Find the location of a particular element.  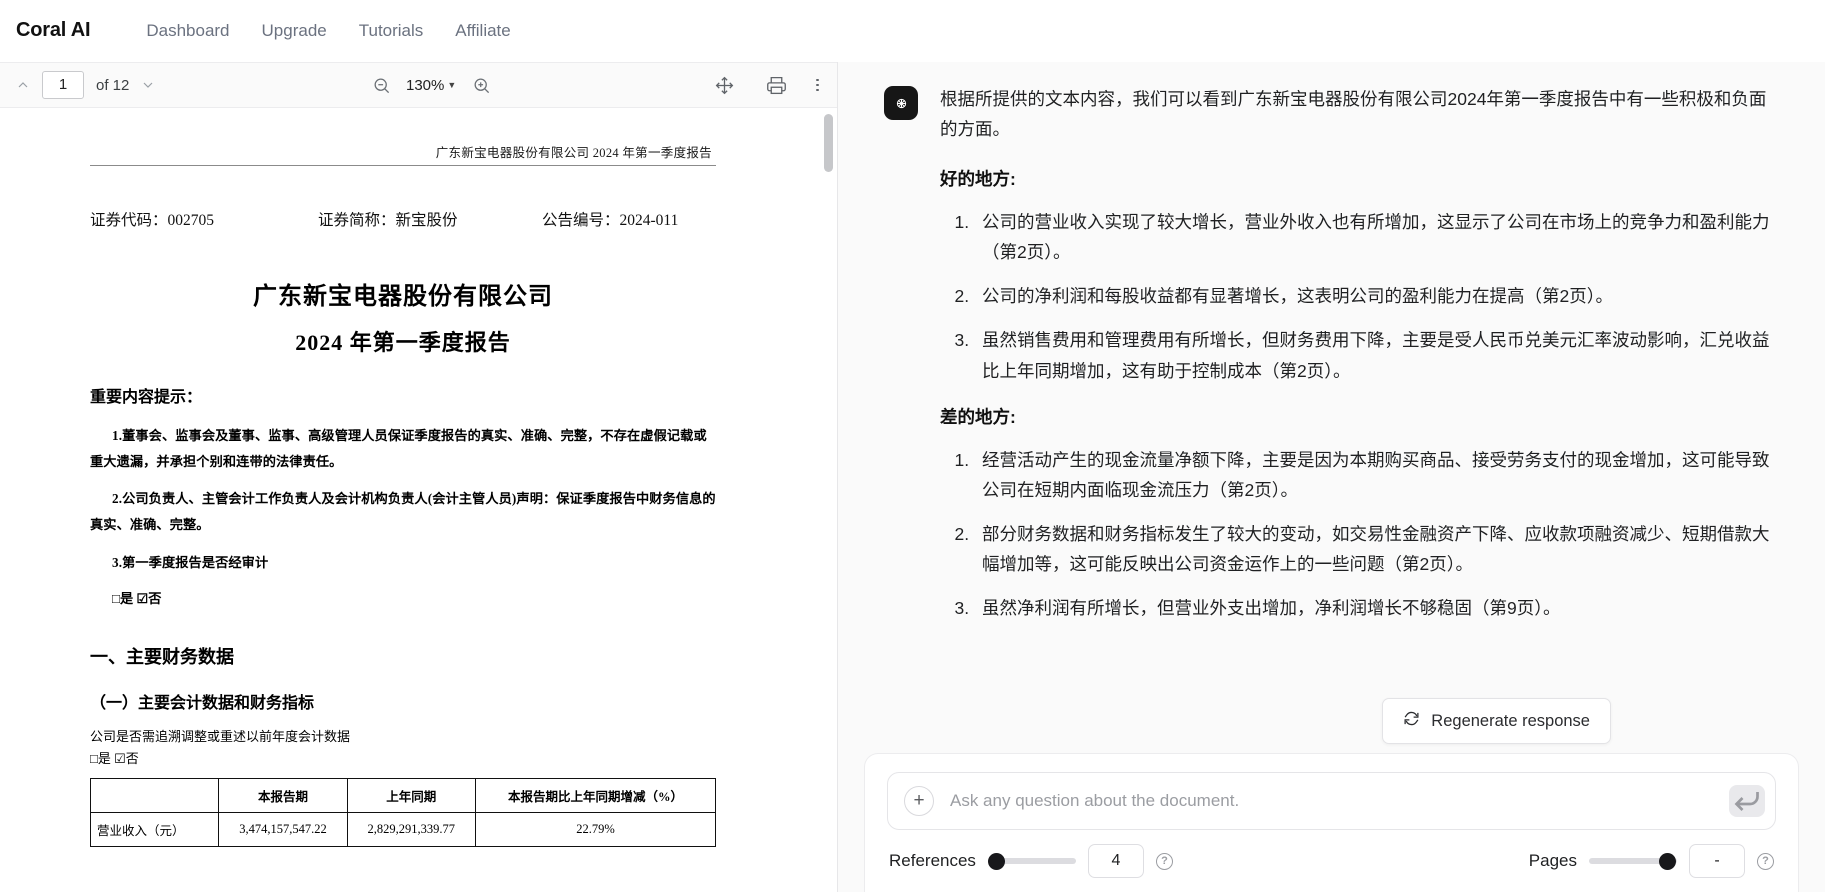

pdf-tool-actions is located at coordinates (765, 85).